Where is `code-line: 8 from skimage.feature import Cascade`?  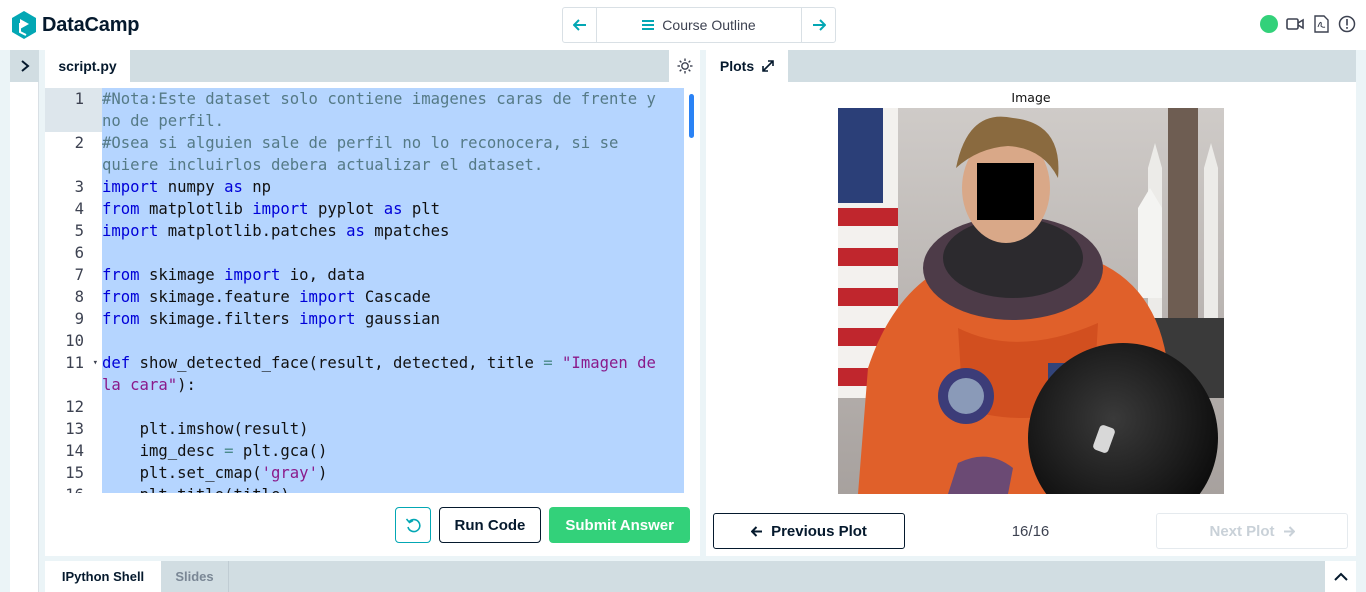
code-line: 8 from skimage.feature import Cascade is located at coordinates (364, 297).